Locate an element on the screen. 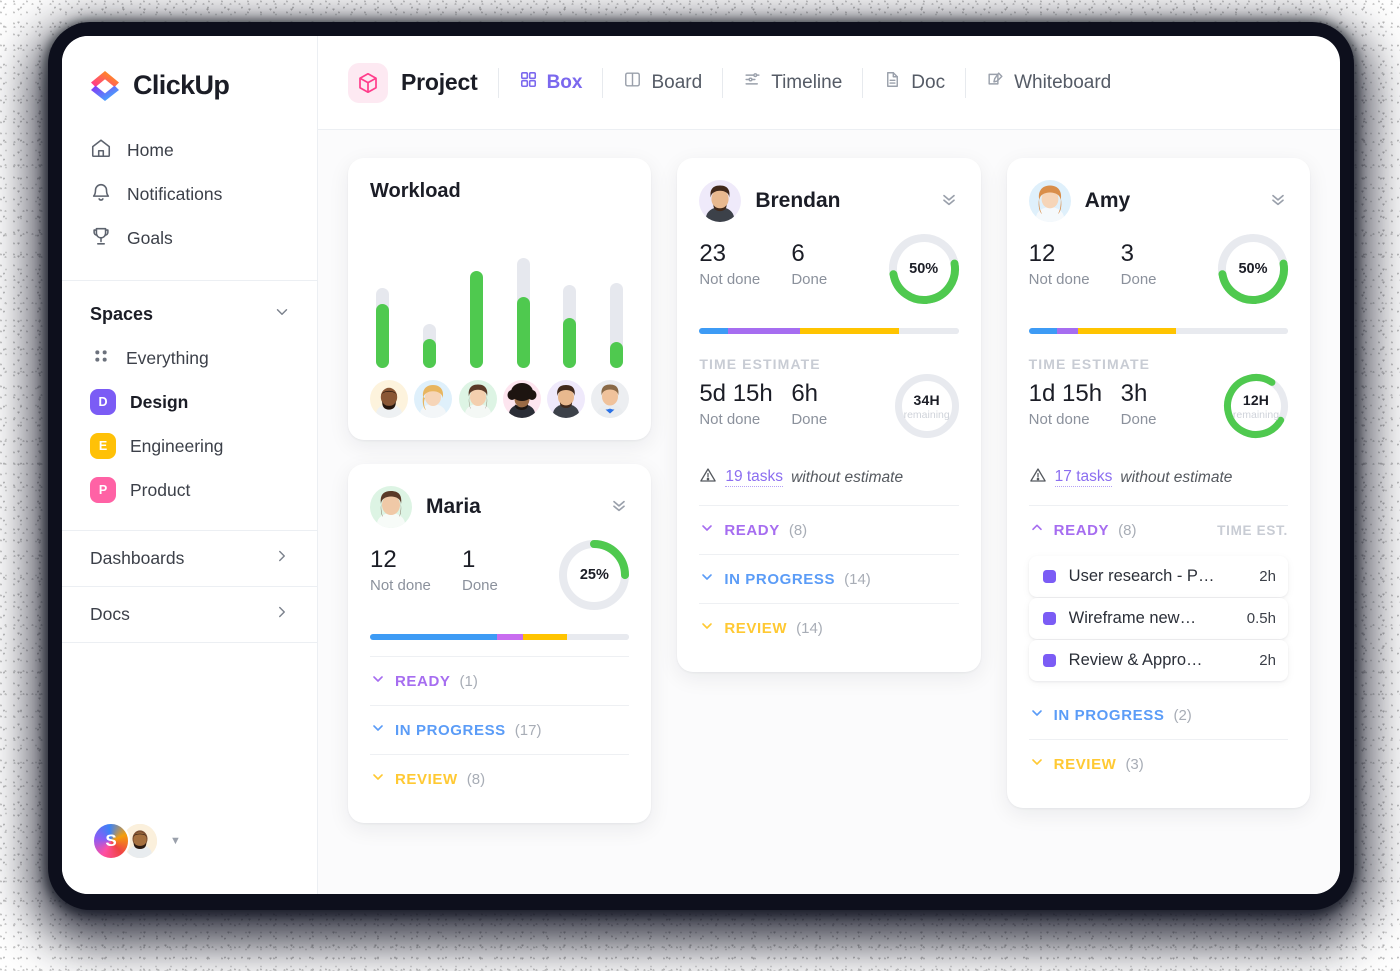 This screenshot has height=971, width=1400. sidebar-item-design: D Design is located at coordinates (189, 402).